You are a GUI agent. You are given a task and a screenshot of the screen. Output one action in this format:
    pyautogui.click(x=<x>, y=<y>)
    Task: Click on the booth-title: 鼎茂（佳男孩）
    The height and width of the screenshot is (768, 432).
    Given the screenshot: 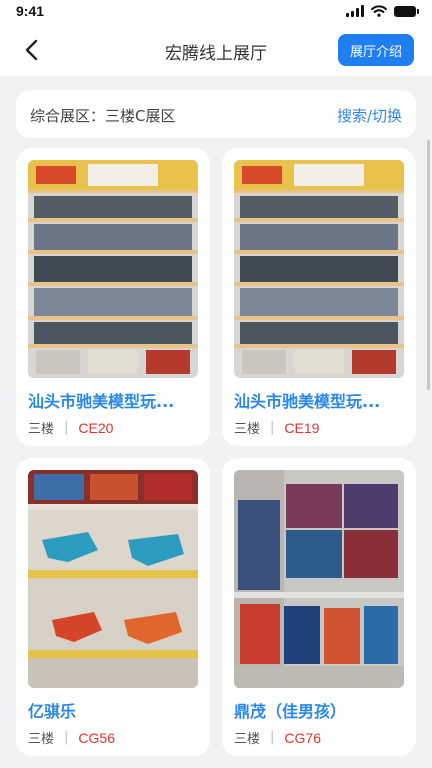 What is the action you would take?
    pyautogui.click(x=290, y=711)
    